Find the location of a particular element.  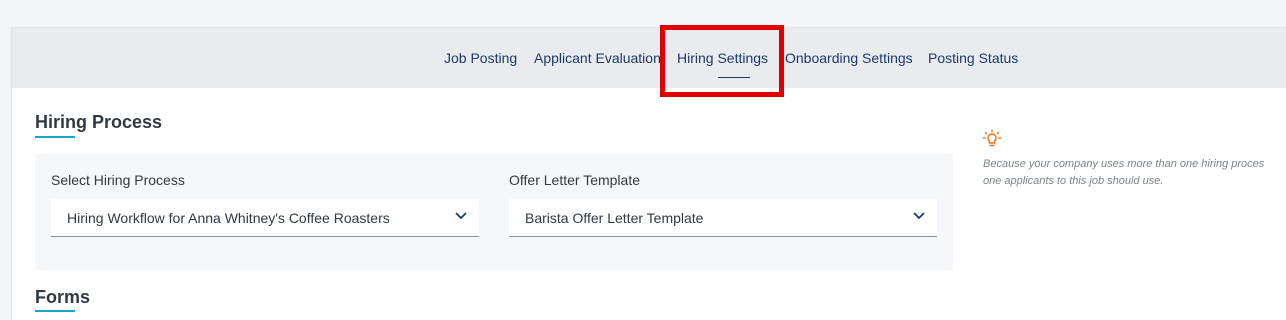

tab-applicant-evaluation: Applicant Evaluation is located at coordinates (597, 58).